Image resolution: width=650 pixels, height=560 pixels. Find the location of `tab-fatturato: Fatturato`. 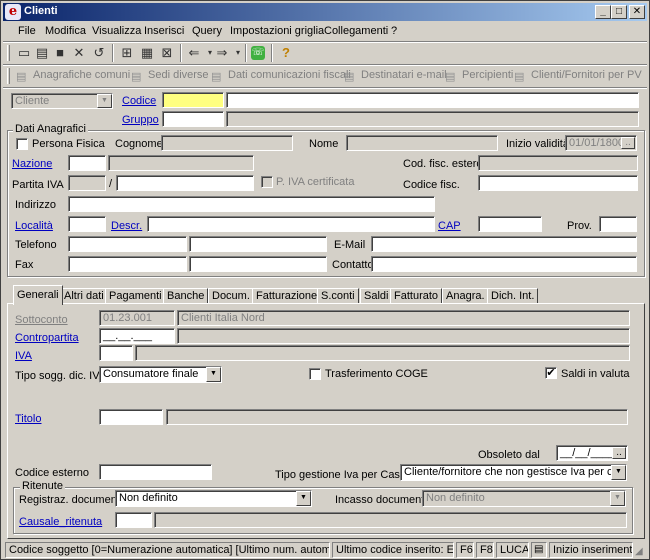

tab-fatturato: Fatturato is located at coordinates (416, 296).